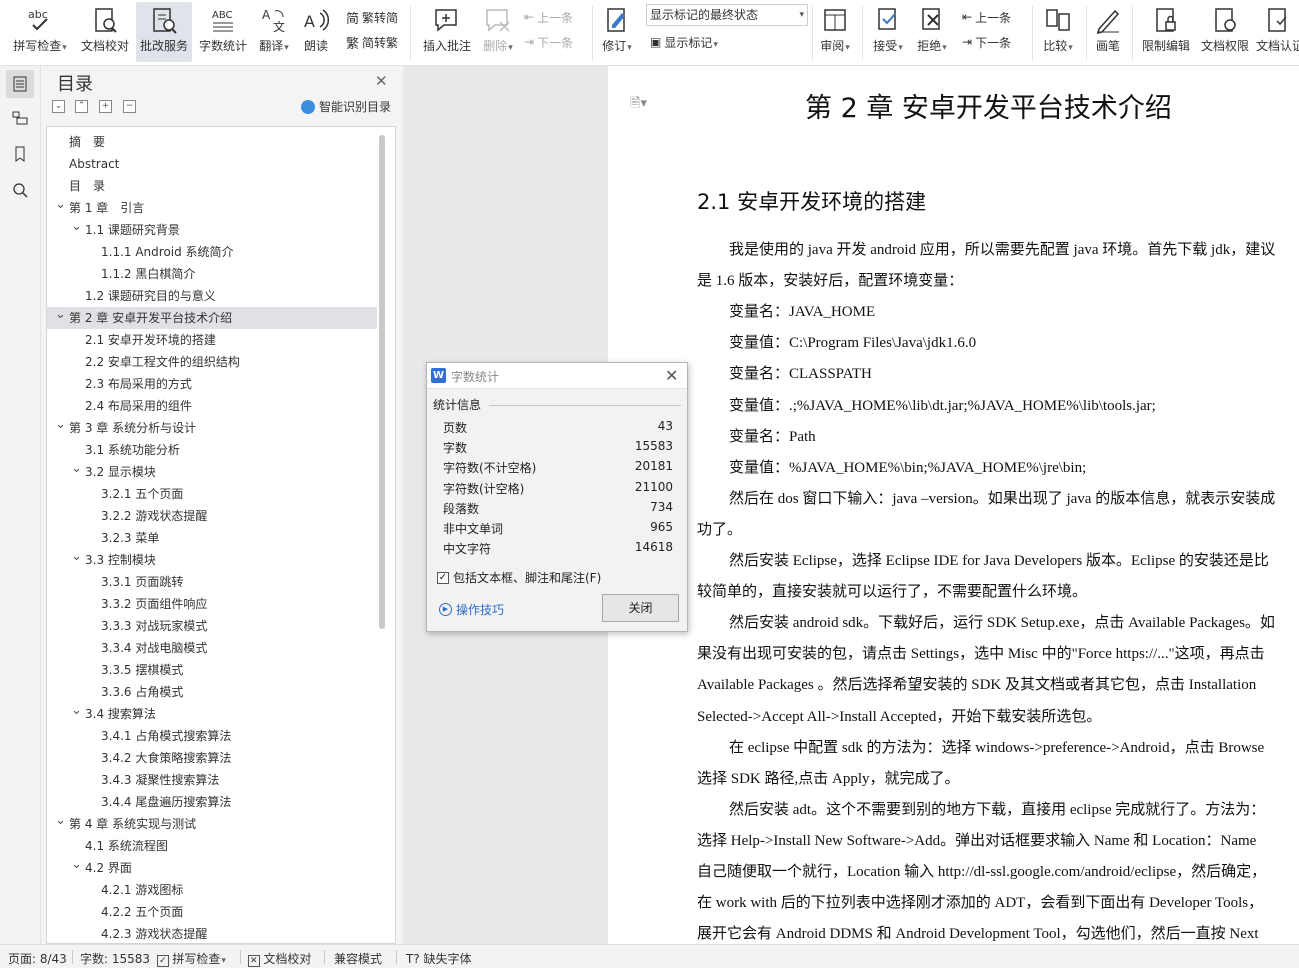  What do you see at coordinates (986, 42) in the screenshot?
I see `next-change-button: ⇥ 下一条` at bounding box center [986, 42].